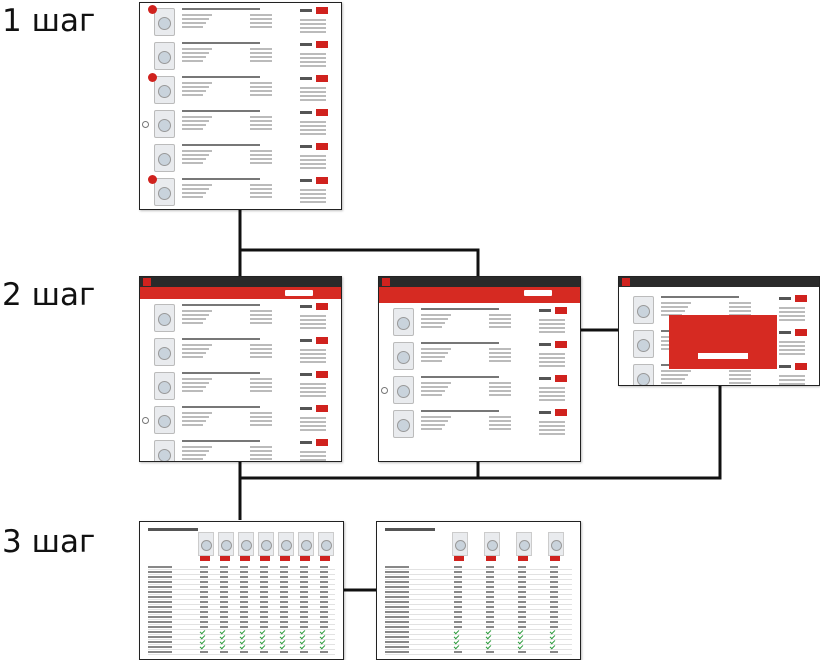 This screenshot has width=820, height=660. What do you see at coordinates (240, 158) in the screenshot?
I see `product-row` at bounding box center [240, 158].